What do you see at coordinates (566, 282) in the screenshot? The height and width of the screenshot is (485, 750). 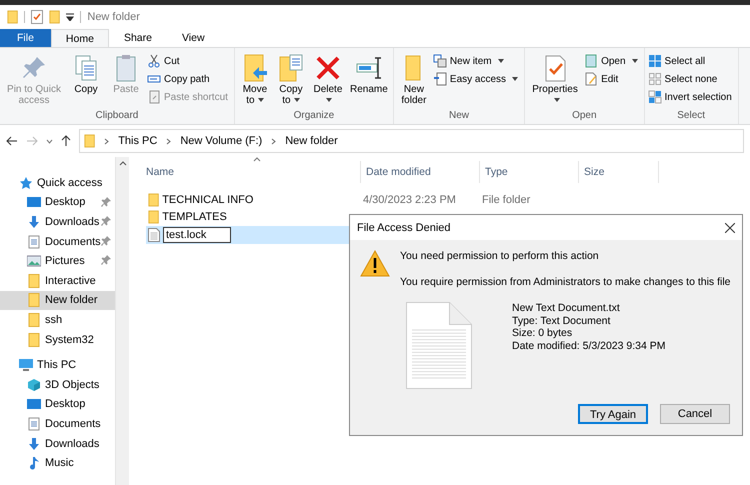 I see `dialog-message: You require permission from Administrators to make changes to this file` at bounding box center [566, 282].